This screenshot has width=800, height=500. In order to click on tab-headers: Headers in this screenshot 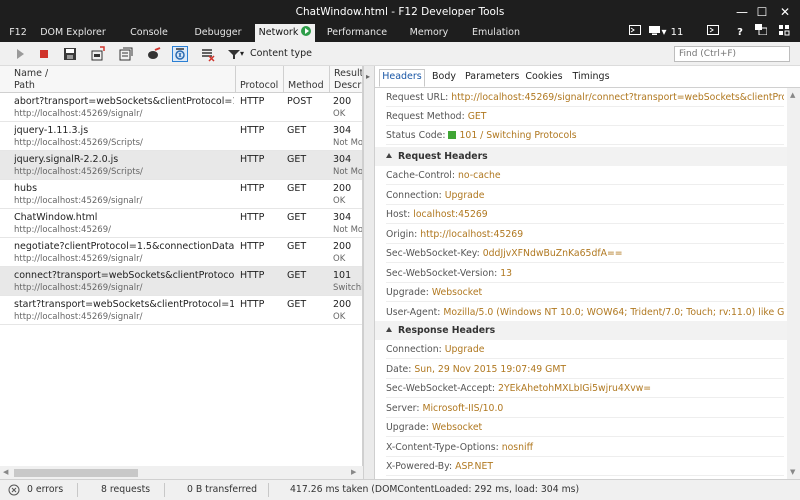, I will do `click(402, 78)`.